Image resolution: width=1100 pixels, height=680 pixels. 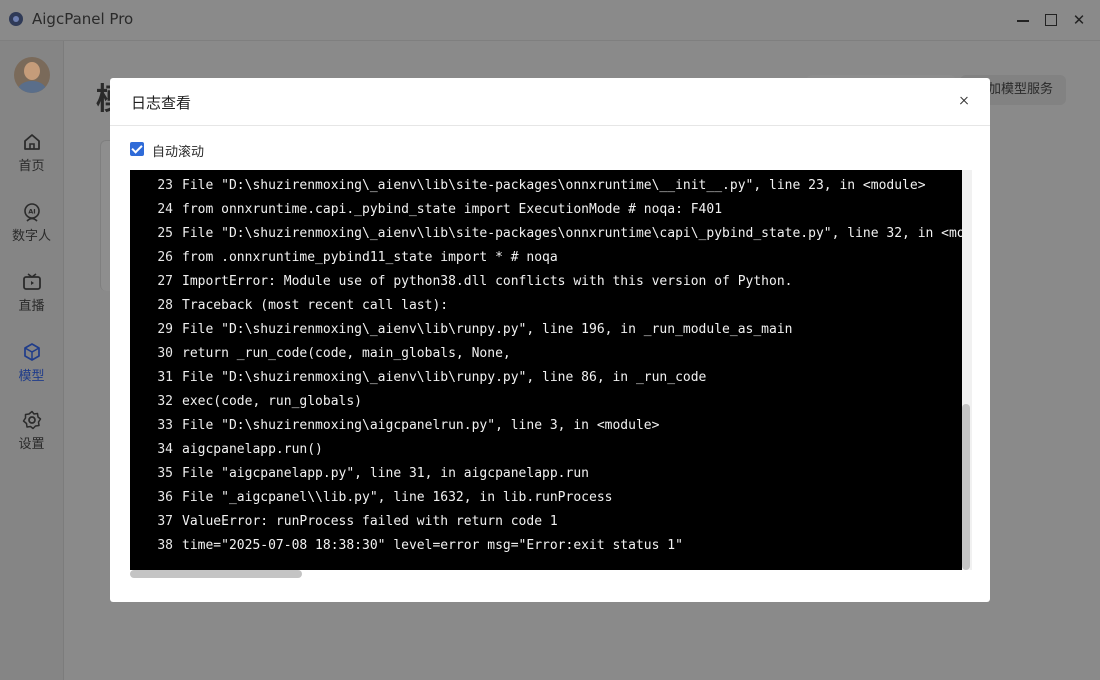 What do you see at coordinates (165, 233) in the screenshot?
I see `log-line-number: 25` at bounding box center [165, 233].